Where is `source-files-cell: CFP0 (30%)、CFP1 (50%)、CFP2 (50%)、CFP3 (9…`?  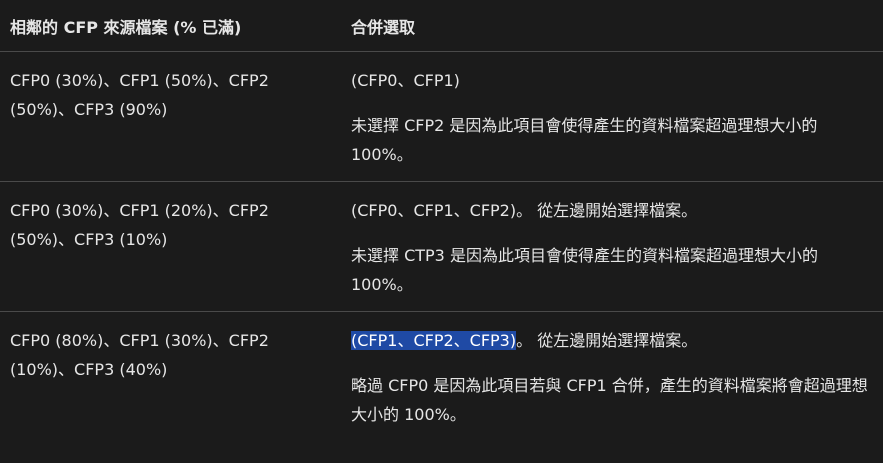 source-files-cell: CFP0 (30%)、CFP1 (50%)、CFP2 (50%)、CFP3 (9… is located at coordinates (170, 116).